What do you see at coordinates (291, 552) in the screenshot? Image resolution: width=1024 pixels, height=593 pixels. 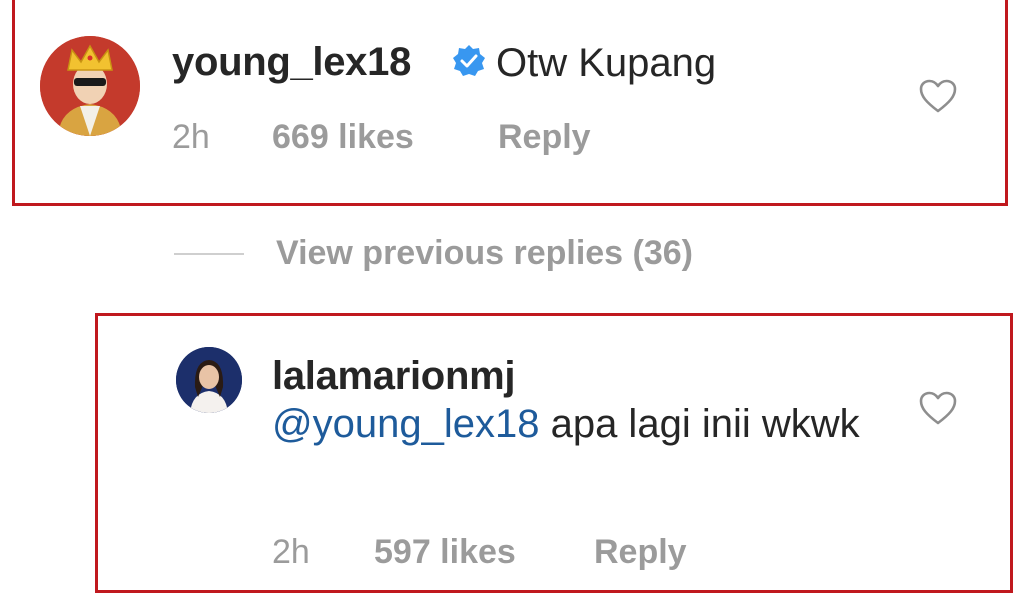 I see `comment-2-time: 2h` at bounding box center [291, 552].